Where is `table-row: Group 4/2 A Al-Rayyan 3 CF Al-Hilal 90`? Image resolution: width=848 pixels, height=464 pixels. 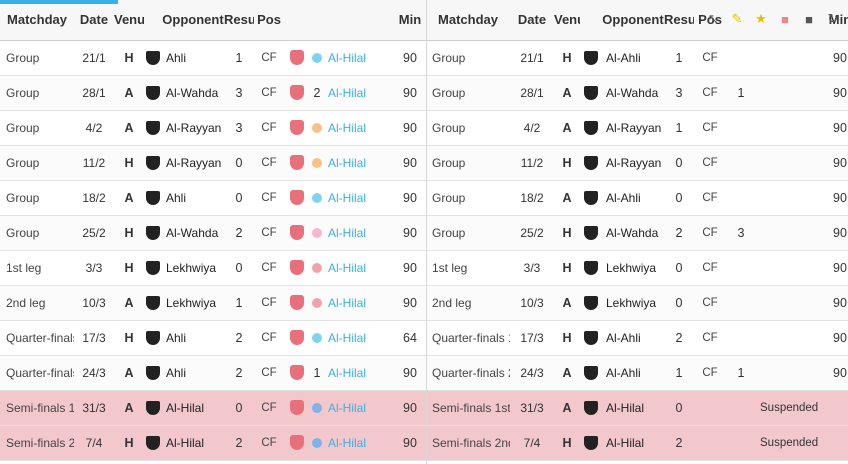
table-row: Group 4/2 A Al-Rayyan 3 CF Al-Hilal 90 is located at coordinates (213, 128).